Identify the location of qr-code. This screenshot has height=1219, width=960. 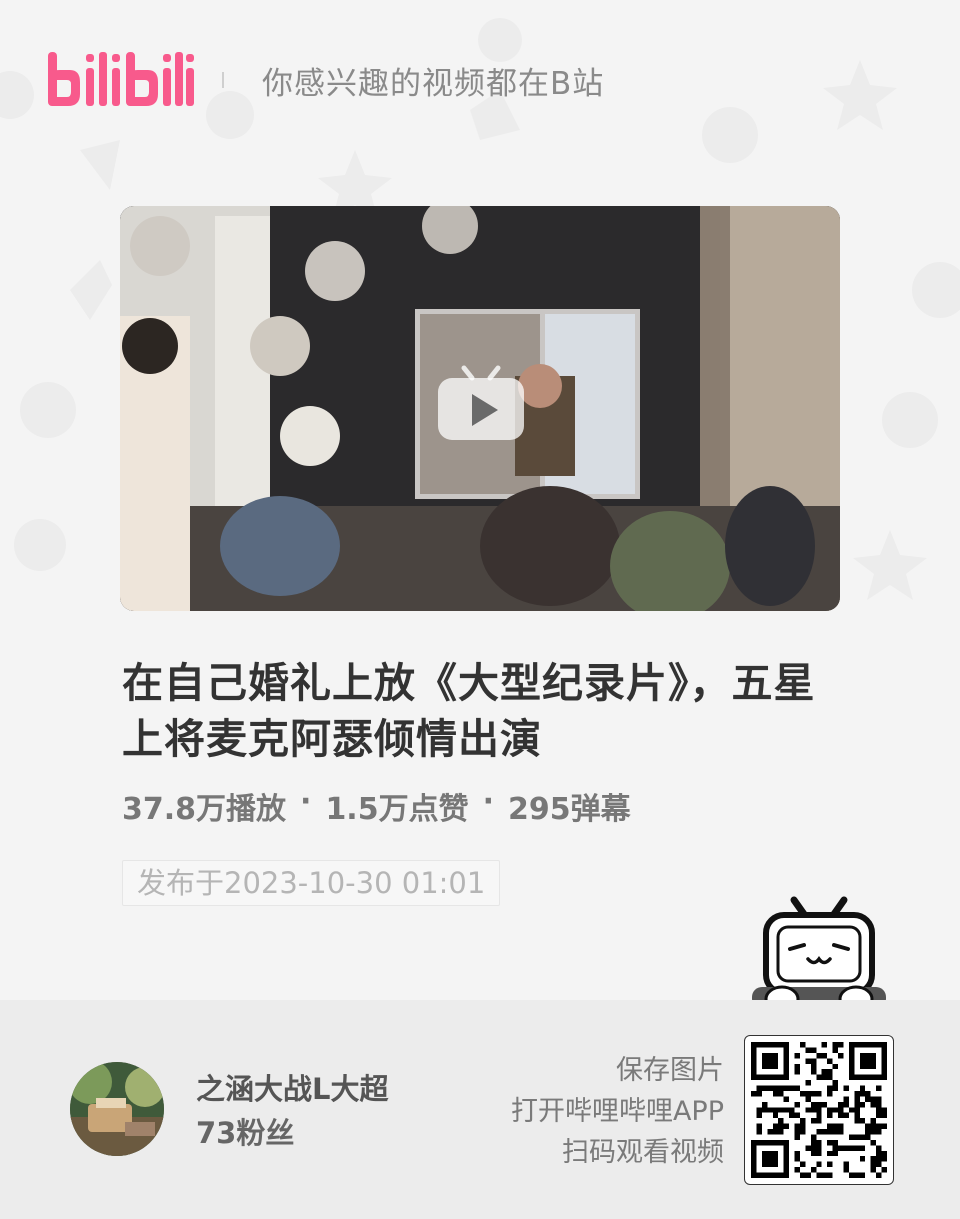
(819, 1110).